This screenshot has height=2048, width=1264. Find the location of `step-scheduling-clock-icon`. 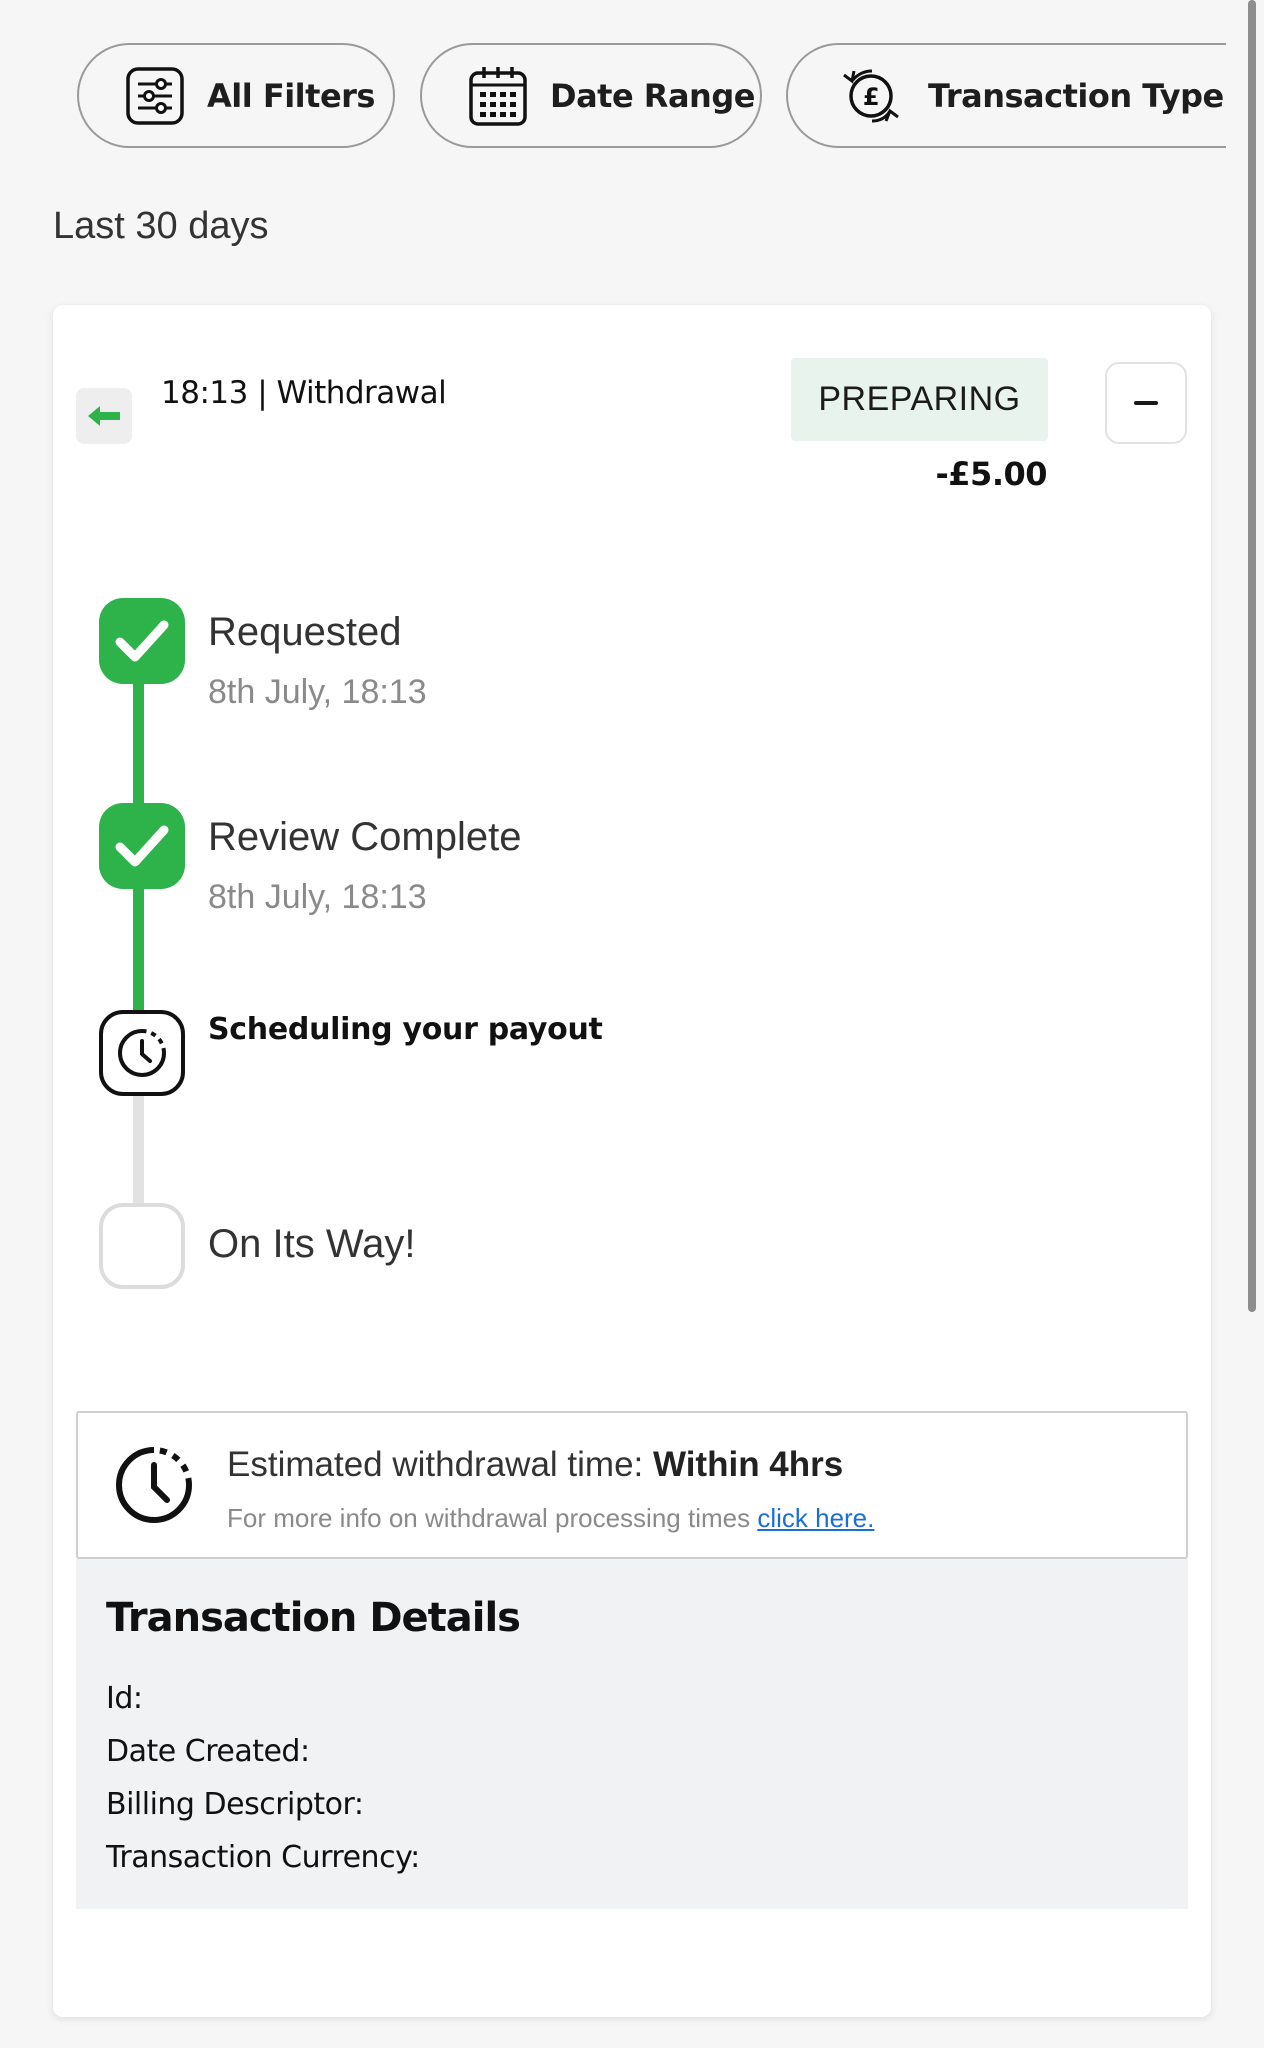

step-scheduling-clock-icon is located at coordinates (142, 1053).